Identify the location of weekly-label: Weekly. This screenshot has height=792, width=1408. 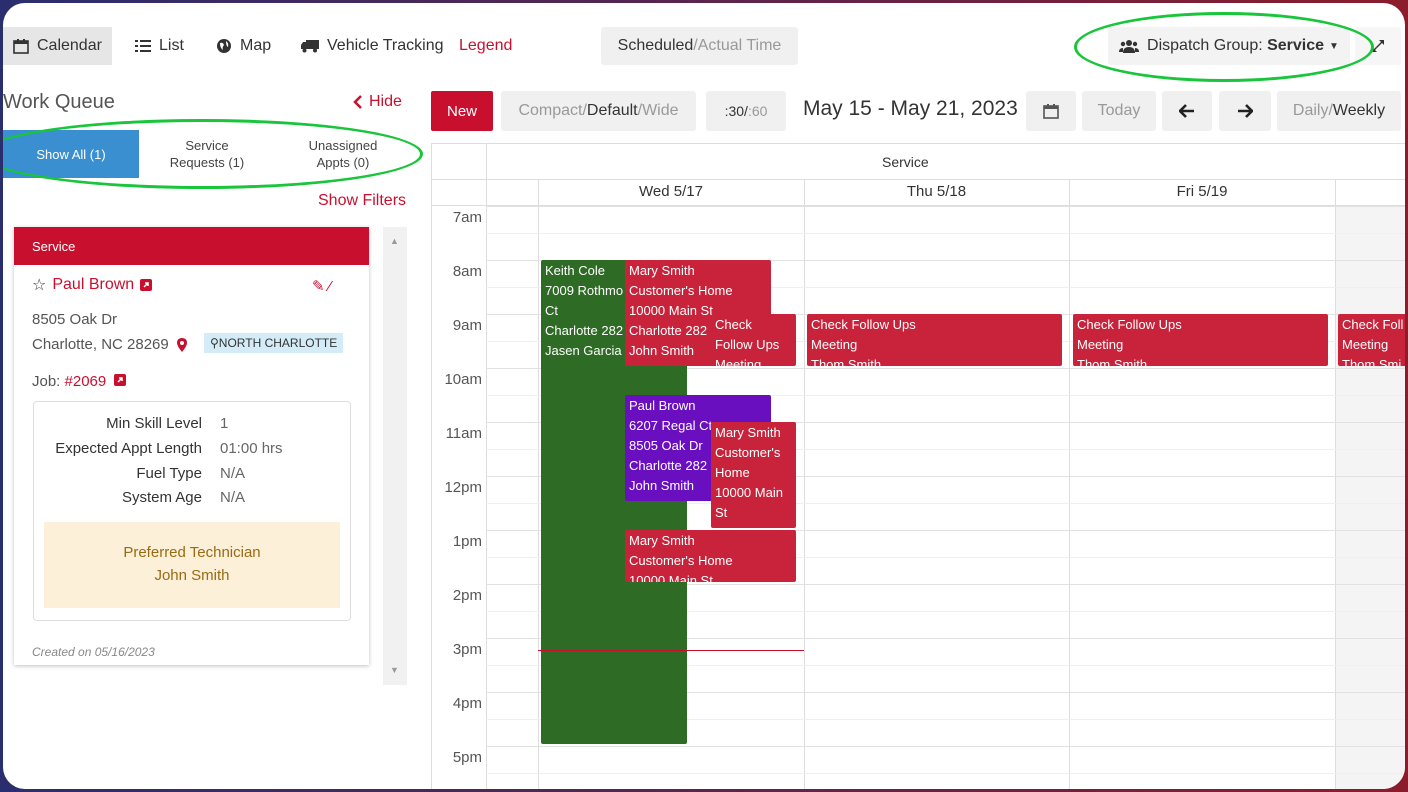
(1359, 110).